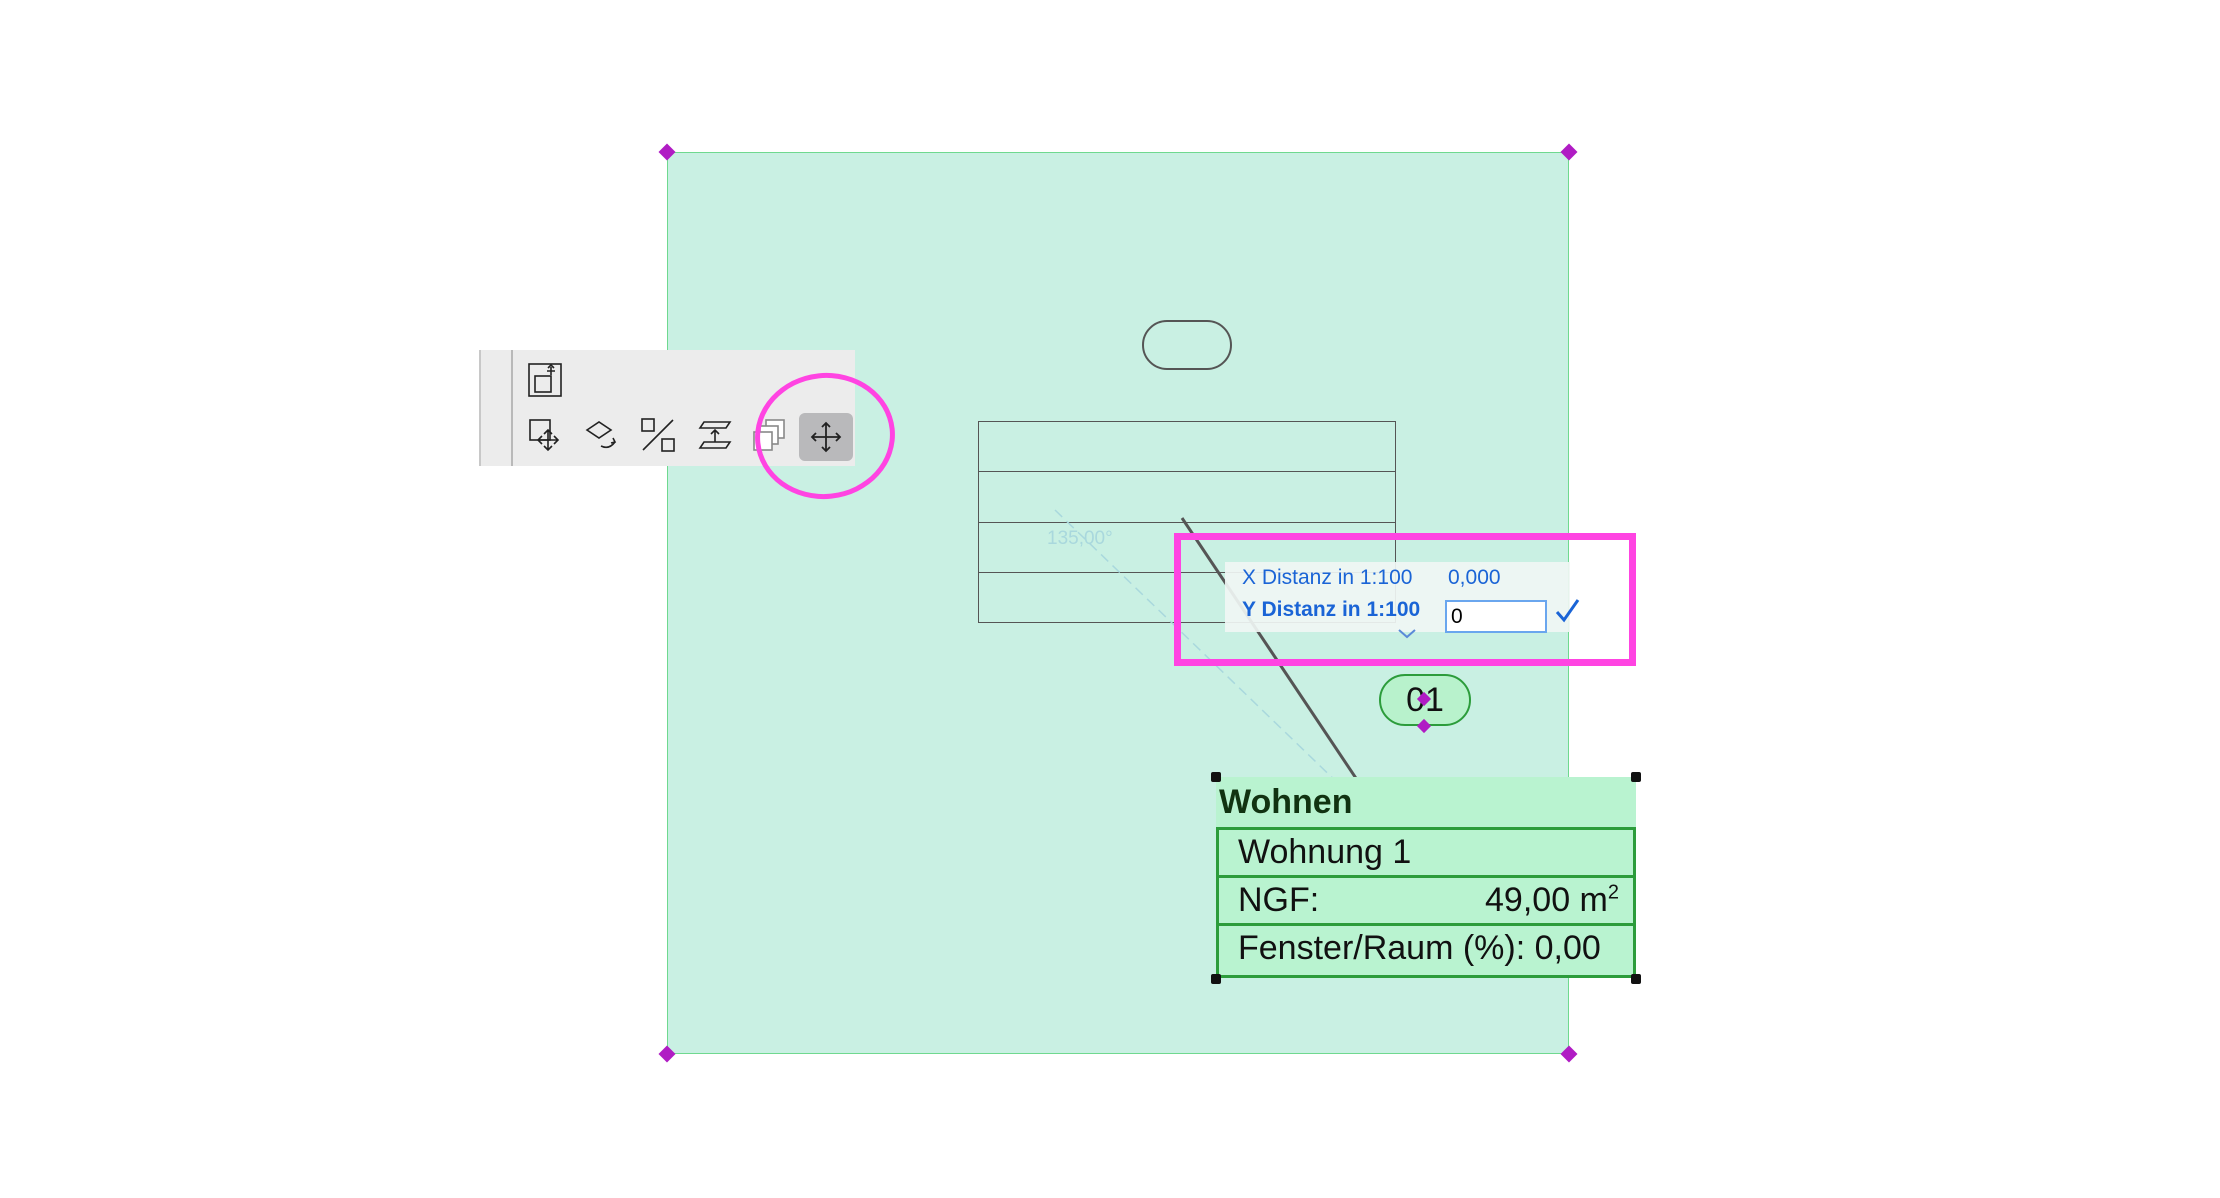 Image resolution: width=2220 pixels, height=1198 pixels. What do you see at coordinates (1613, 892) in the screenshot?
I see `ngf-unit-superscript: 2` at bounding box center [1613, 892].